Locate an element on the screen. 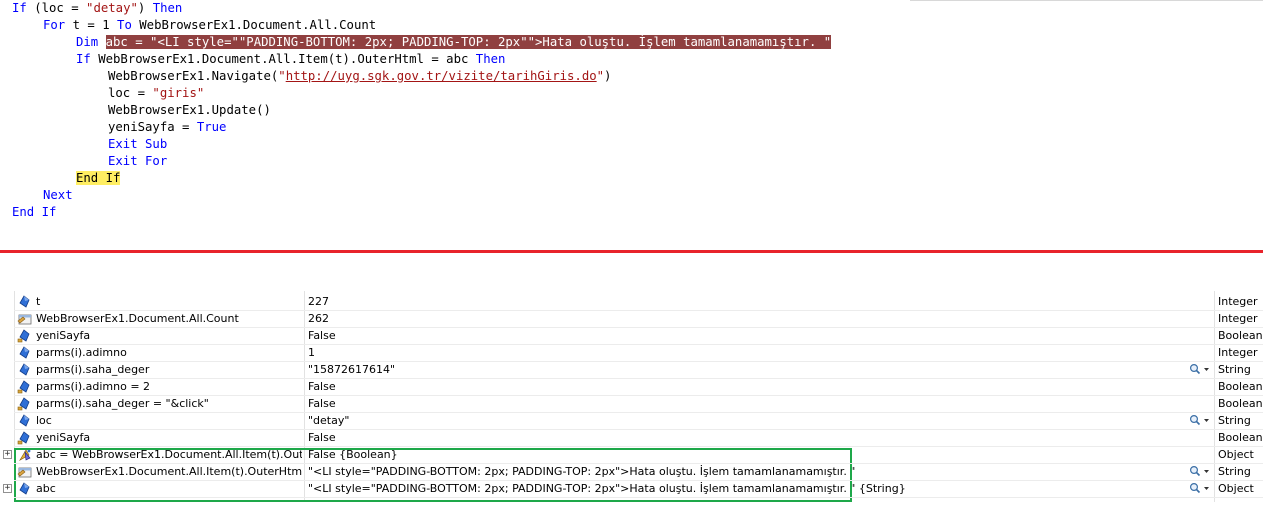  code-line-13: End If is located at coordinates (34, 212).